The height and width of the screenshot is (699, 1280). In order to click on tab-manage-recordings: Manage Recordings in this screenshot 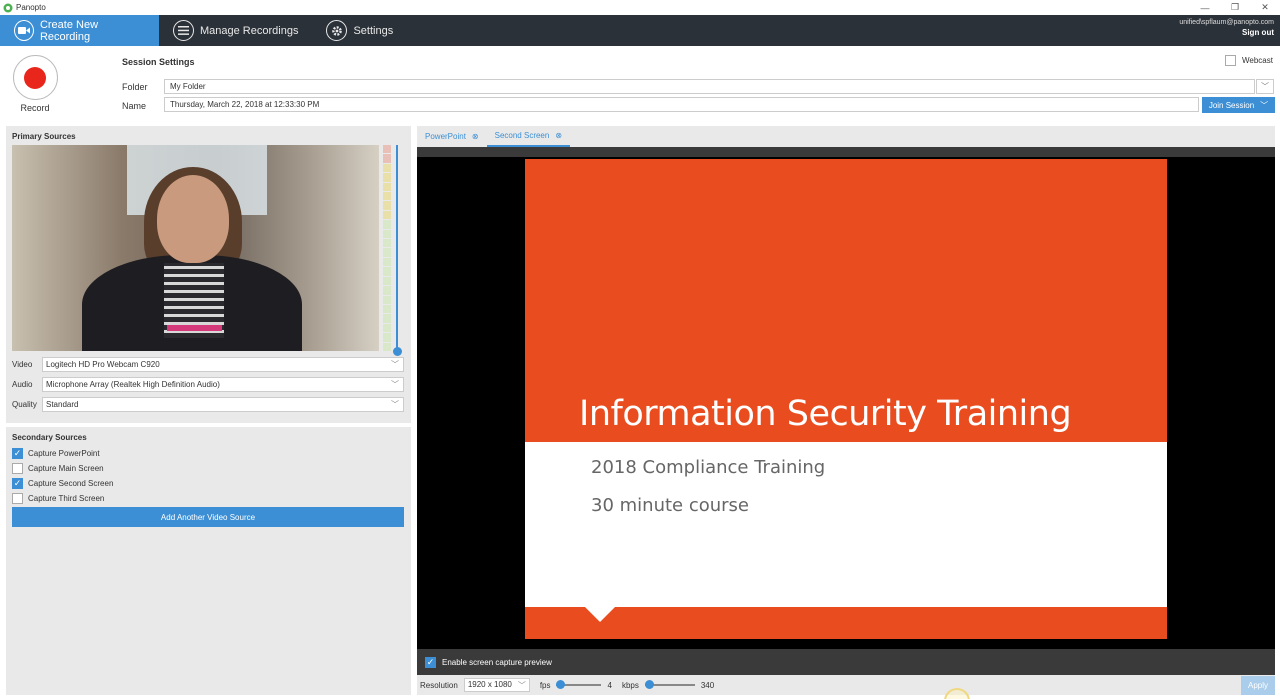, I will do `click(235, 30)`.